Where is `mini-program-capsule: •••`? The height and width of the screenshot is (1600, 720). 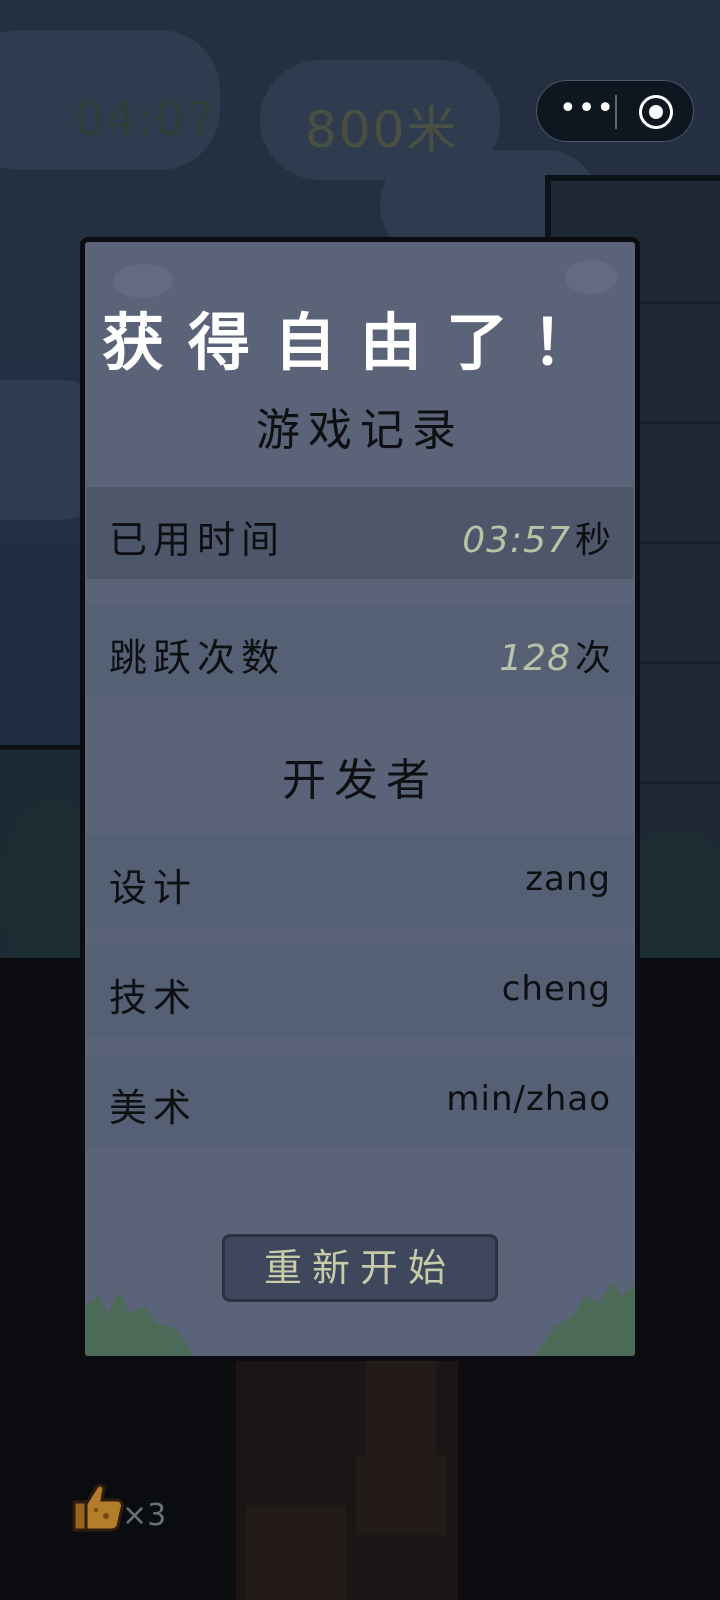
mini-program-capsule: ••• is located at coordinates (615, 111).